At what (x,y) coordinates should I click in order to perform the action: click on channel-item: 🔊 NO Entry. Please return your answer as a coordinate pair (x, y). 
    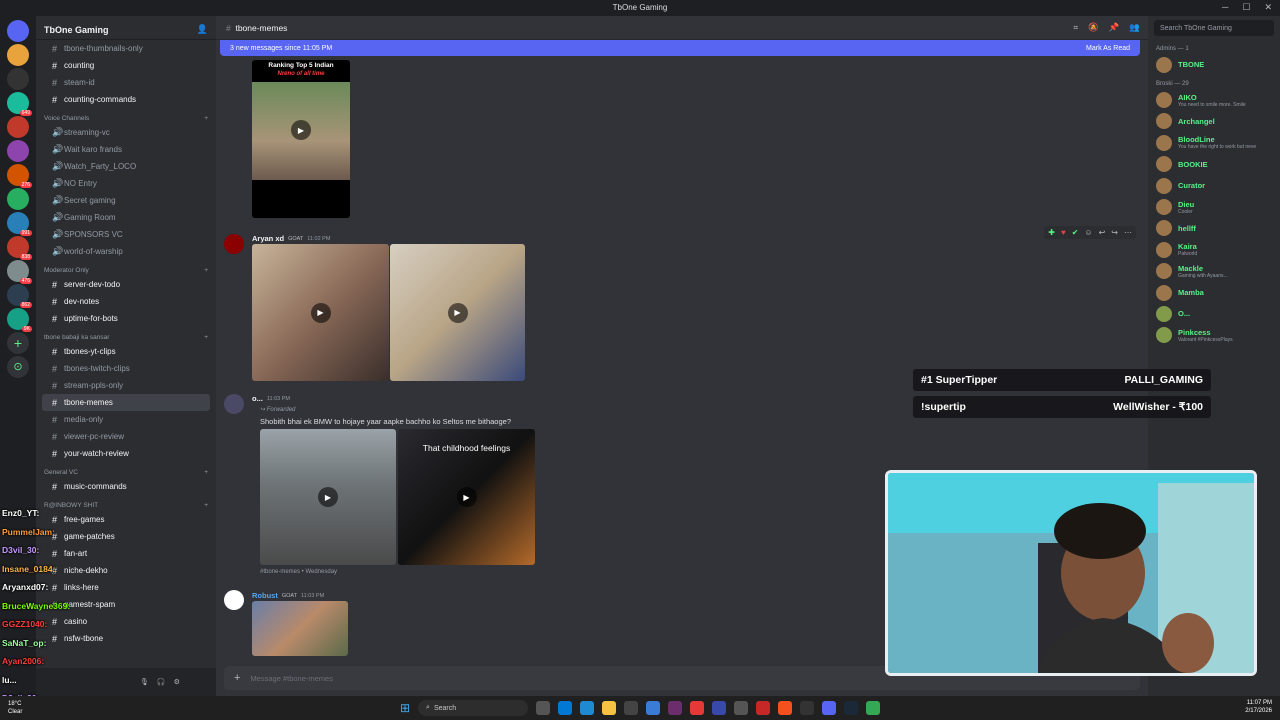
    Looking at the image, I should click on (126, 183).